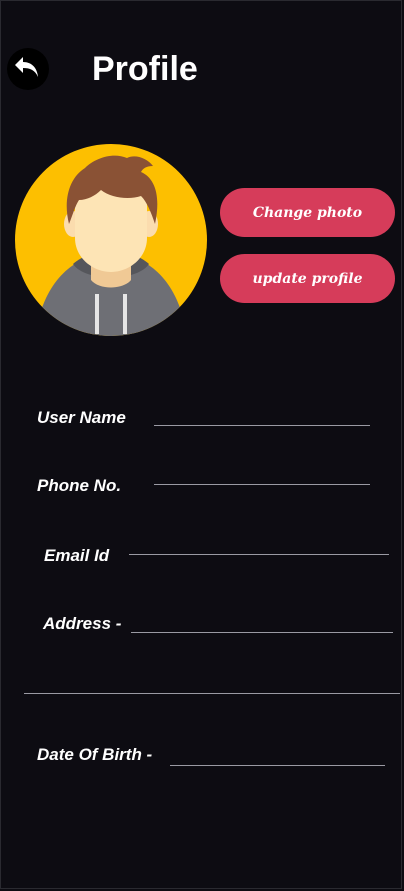 The width and height of the screenshot is (404, 891). I want to click on user-avatar-icon, so click(111, 245).